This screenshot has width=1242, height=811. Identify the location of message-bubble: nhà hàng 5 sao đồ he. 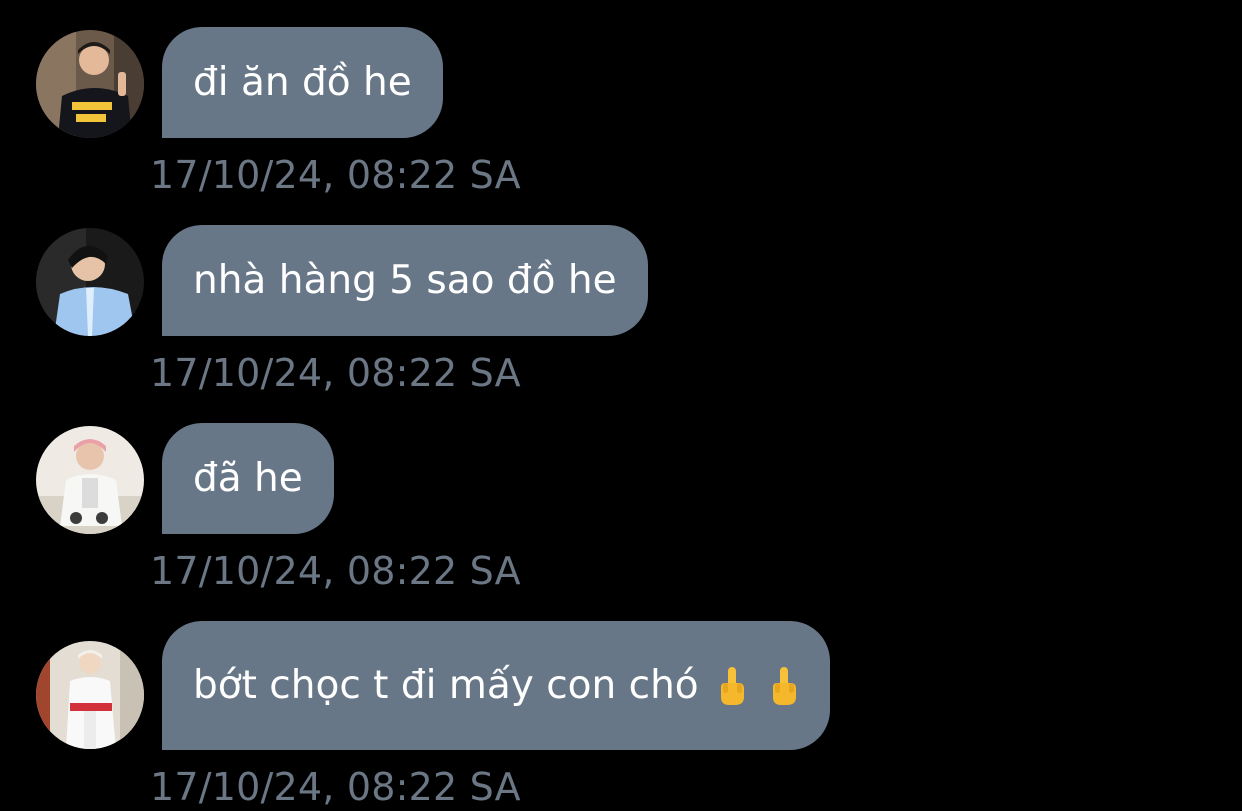
(405, 280).